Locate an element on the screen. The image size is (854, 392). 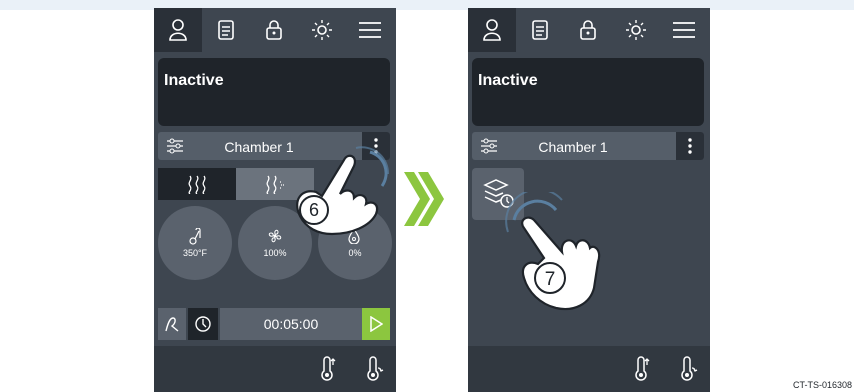
convection-mode-tab is located at coordinates (197, 184).